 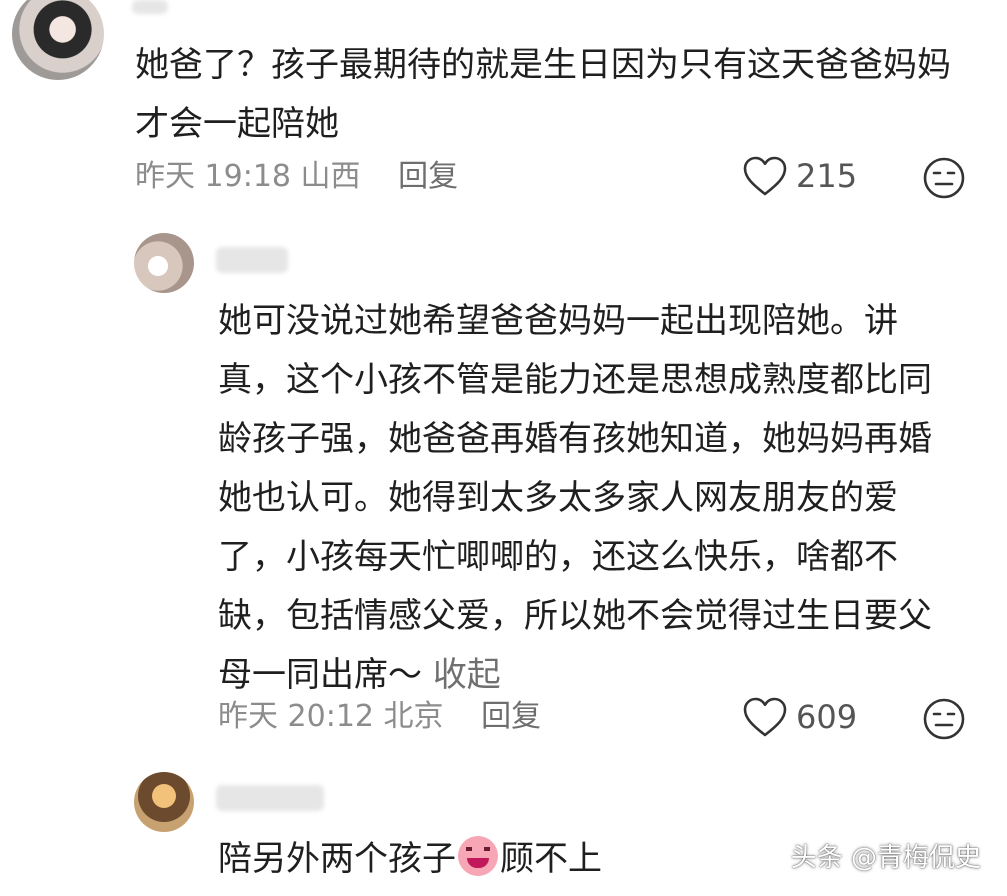 I want to click on comment-text-part: 陪另外两个孩子, so click(x=337, y=859).